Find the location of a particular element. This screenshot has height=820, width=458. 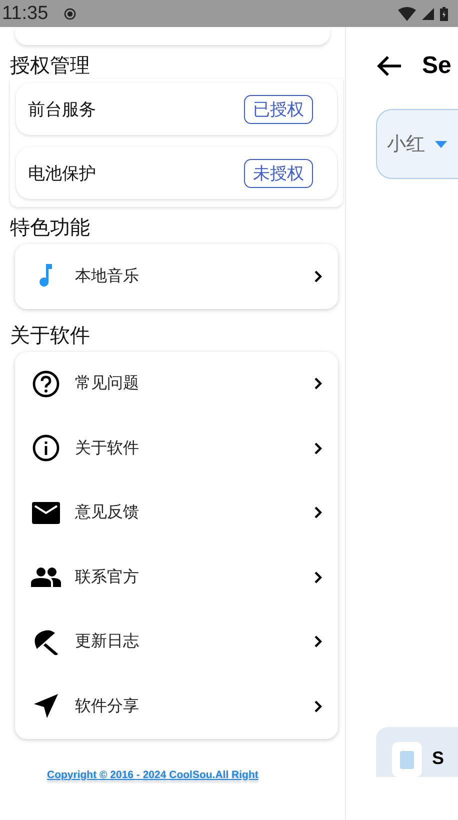

dropdown-caret-icon is located at coordinates (441, 144).